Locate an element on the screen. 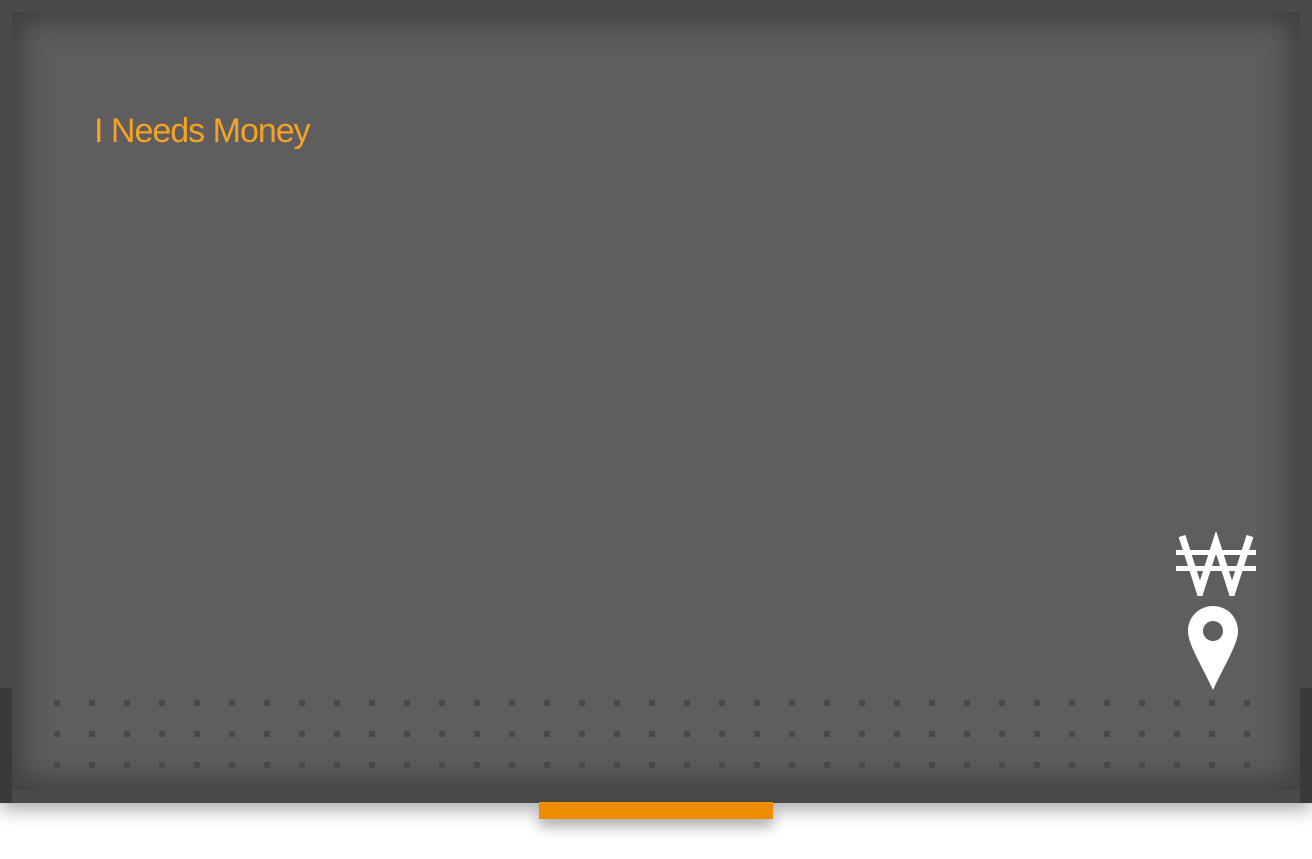 Image resolution: width=1312 pixels, height=859 pixels. bottom-pull-tab is located at coordinates (656, 810).